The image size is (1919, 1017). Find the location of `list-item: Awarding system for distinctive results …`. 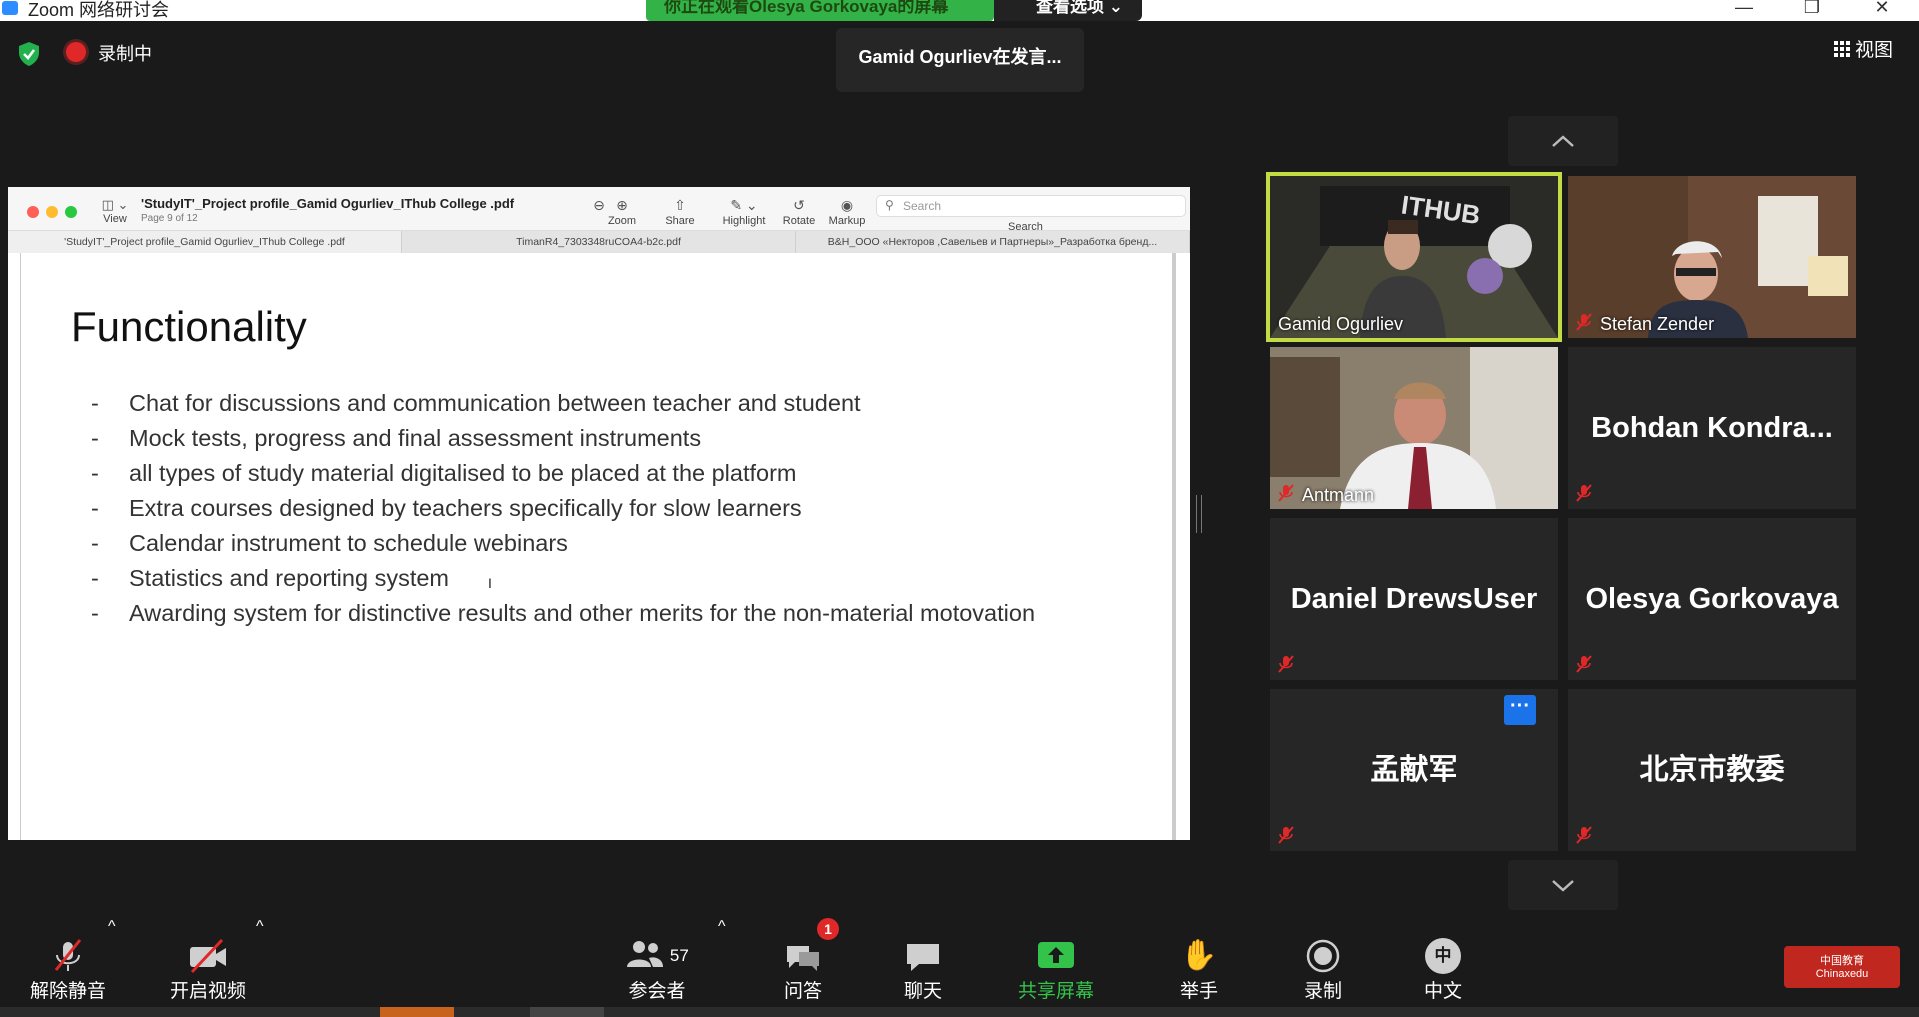

list-item: Awarding system for distinctive results … is located at coordinates (563, 613).